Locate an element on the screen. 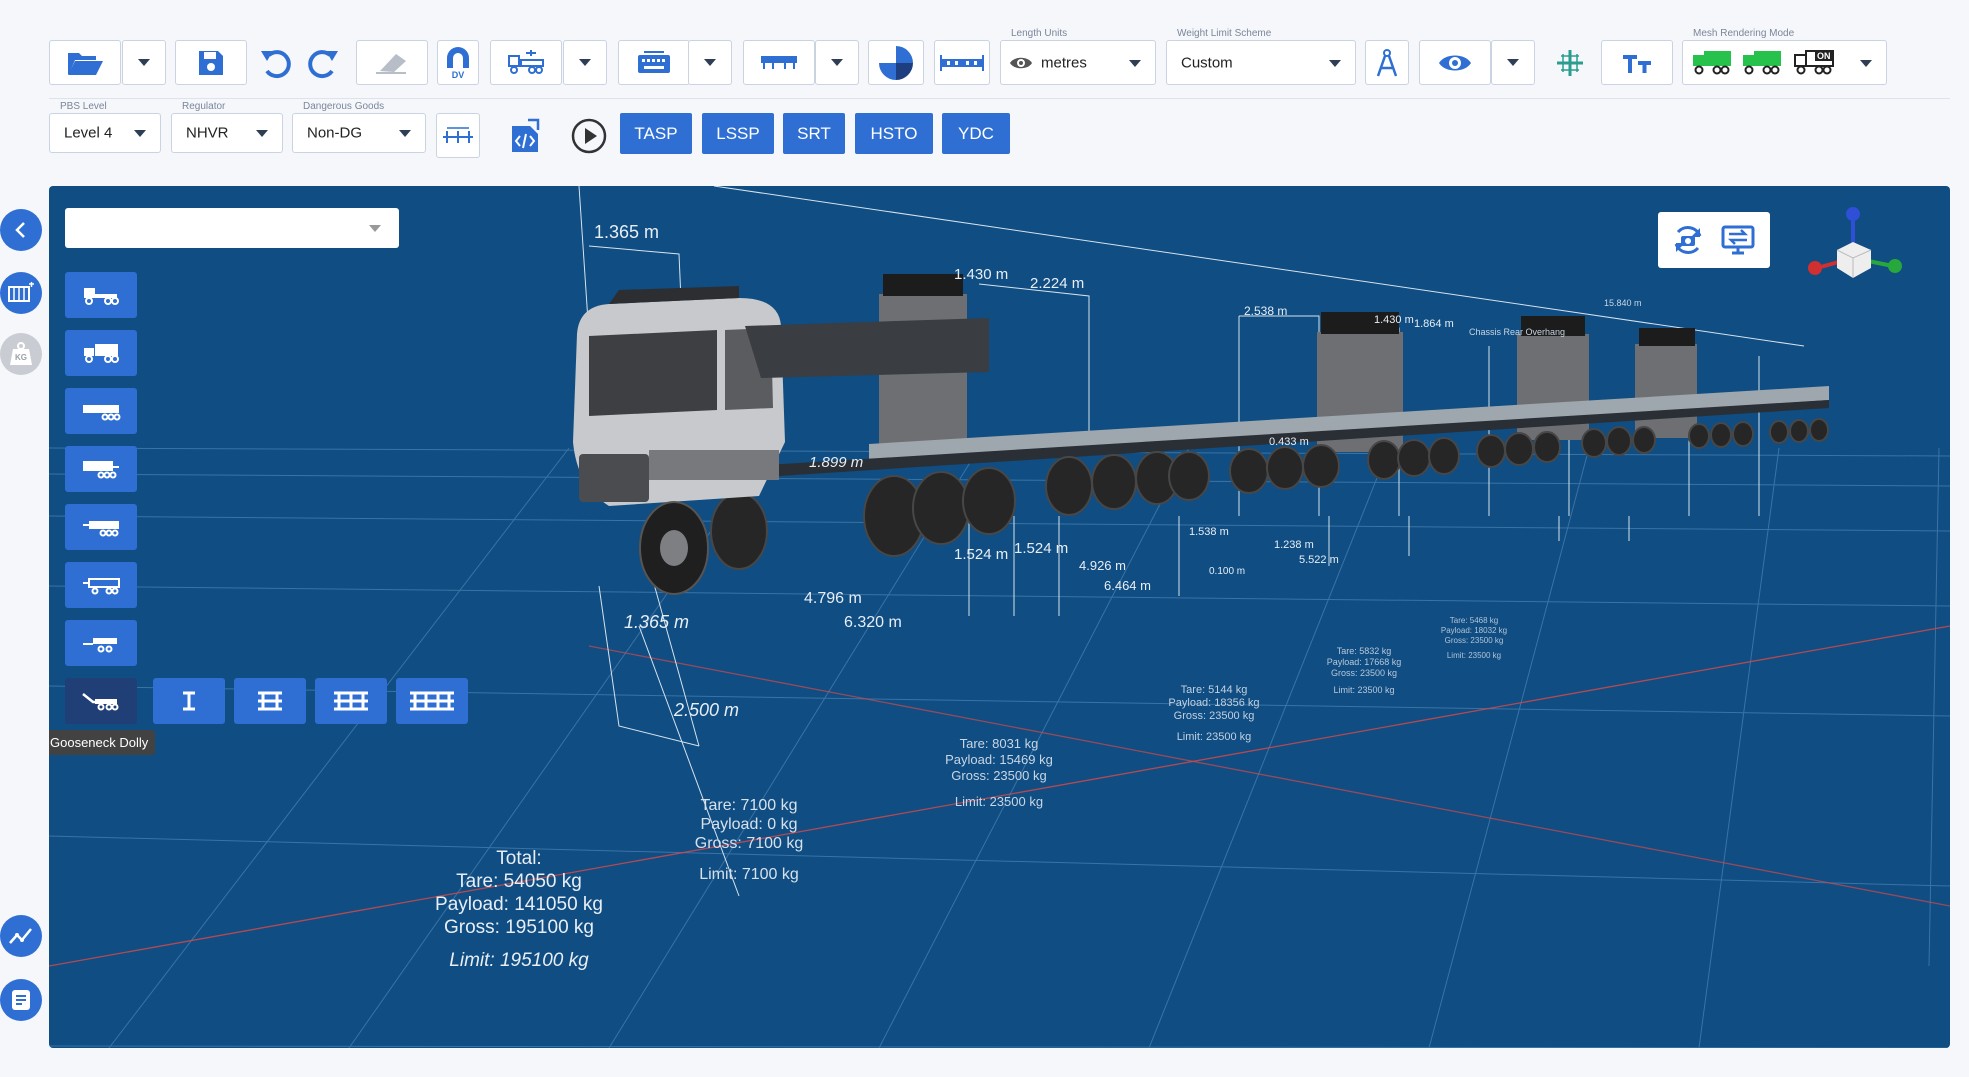 The image size is (1969, 1077). component-search-select is located at coordinates (232, 228).